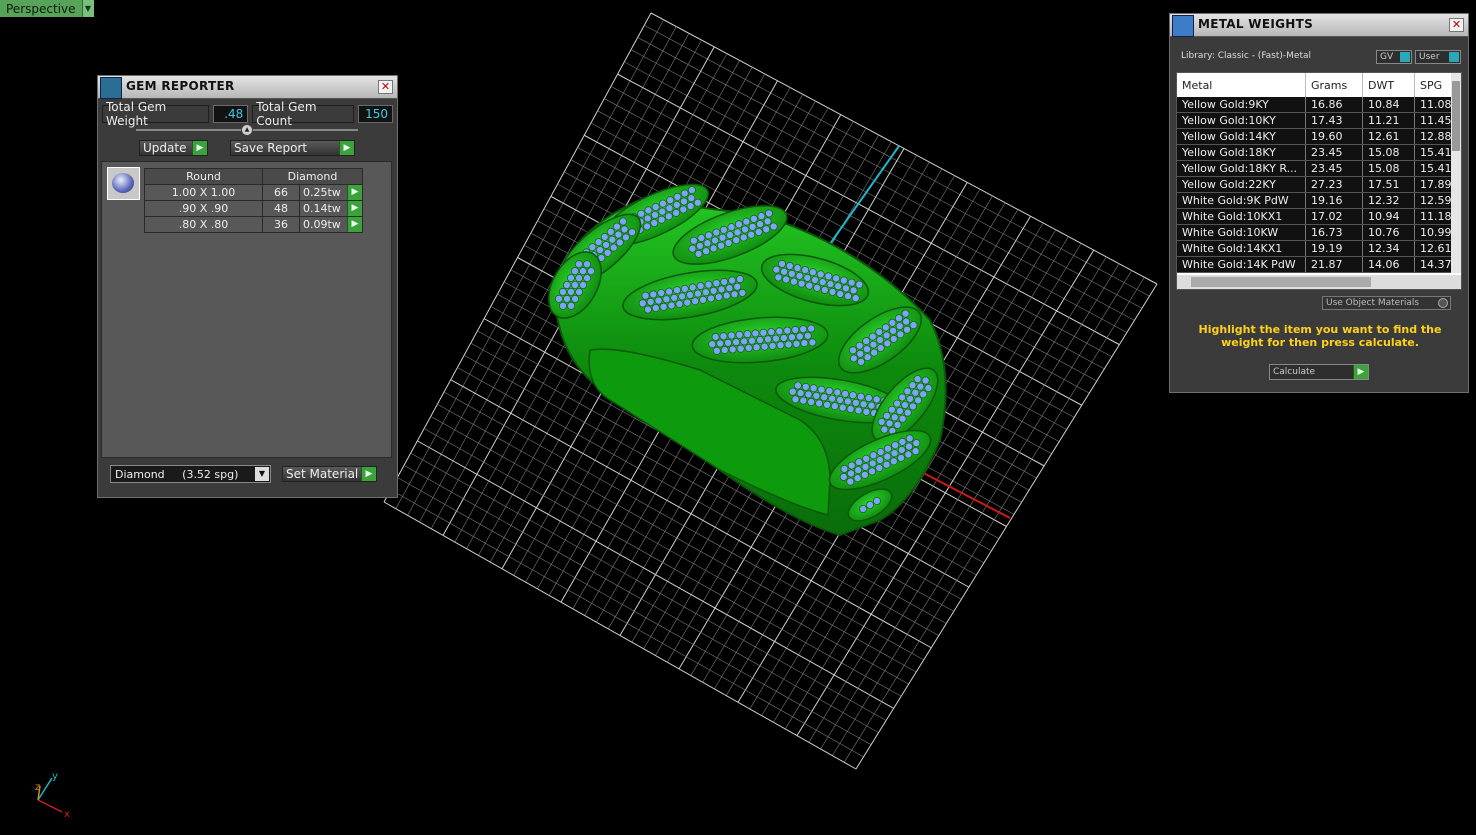 The height and width of the screenshot is (835, 1476). Describe the element at coordinates (203, 224) in the screenshot. I see `gem-size: .80 X .80` at that location.